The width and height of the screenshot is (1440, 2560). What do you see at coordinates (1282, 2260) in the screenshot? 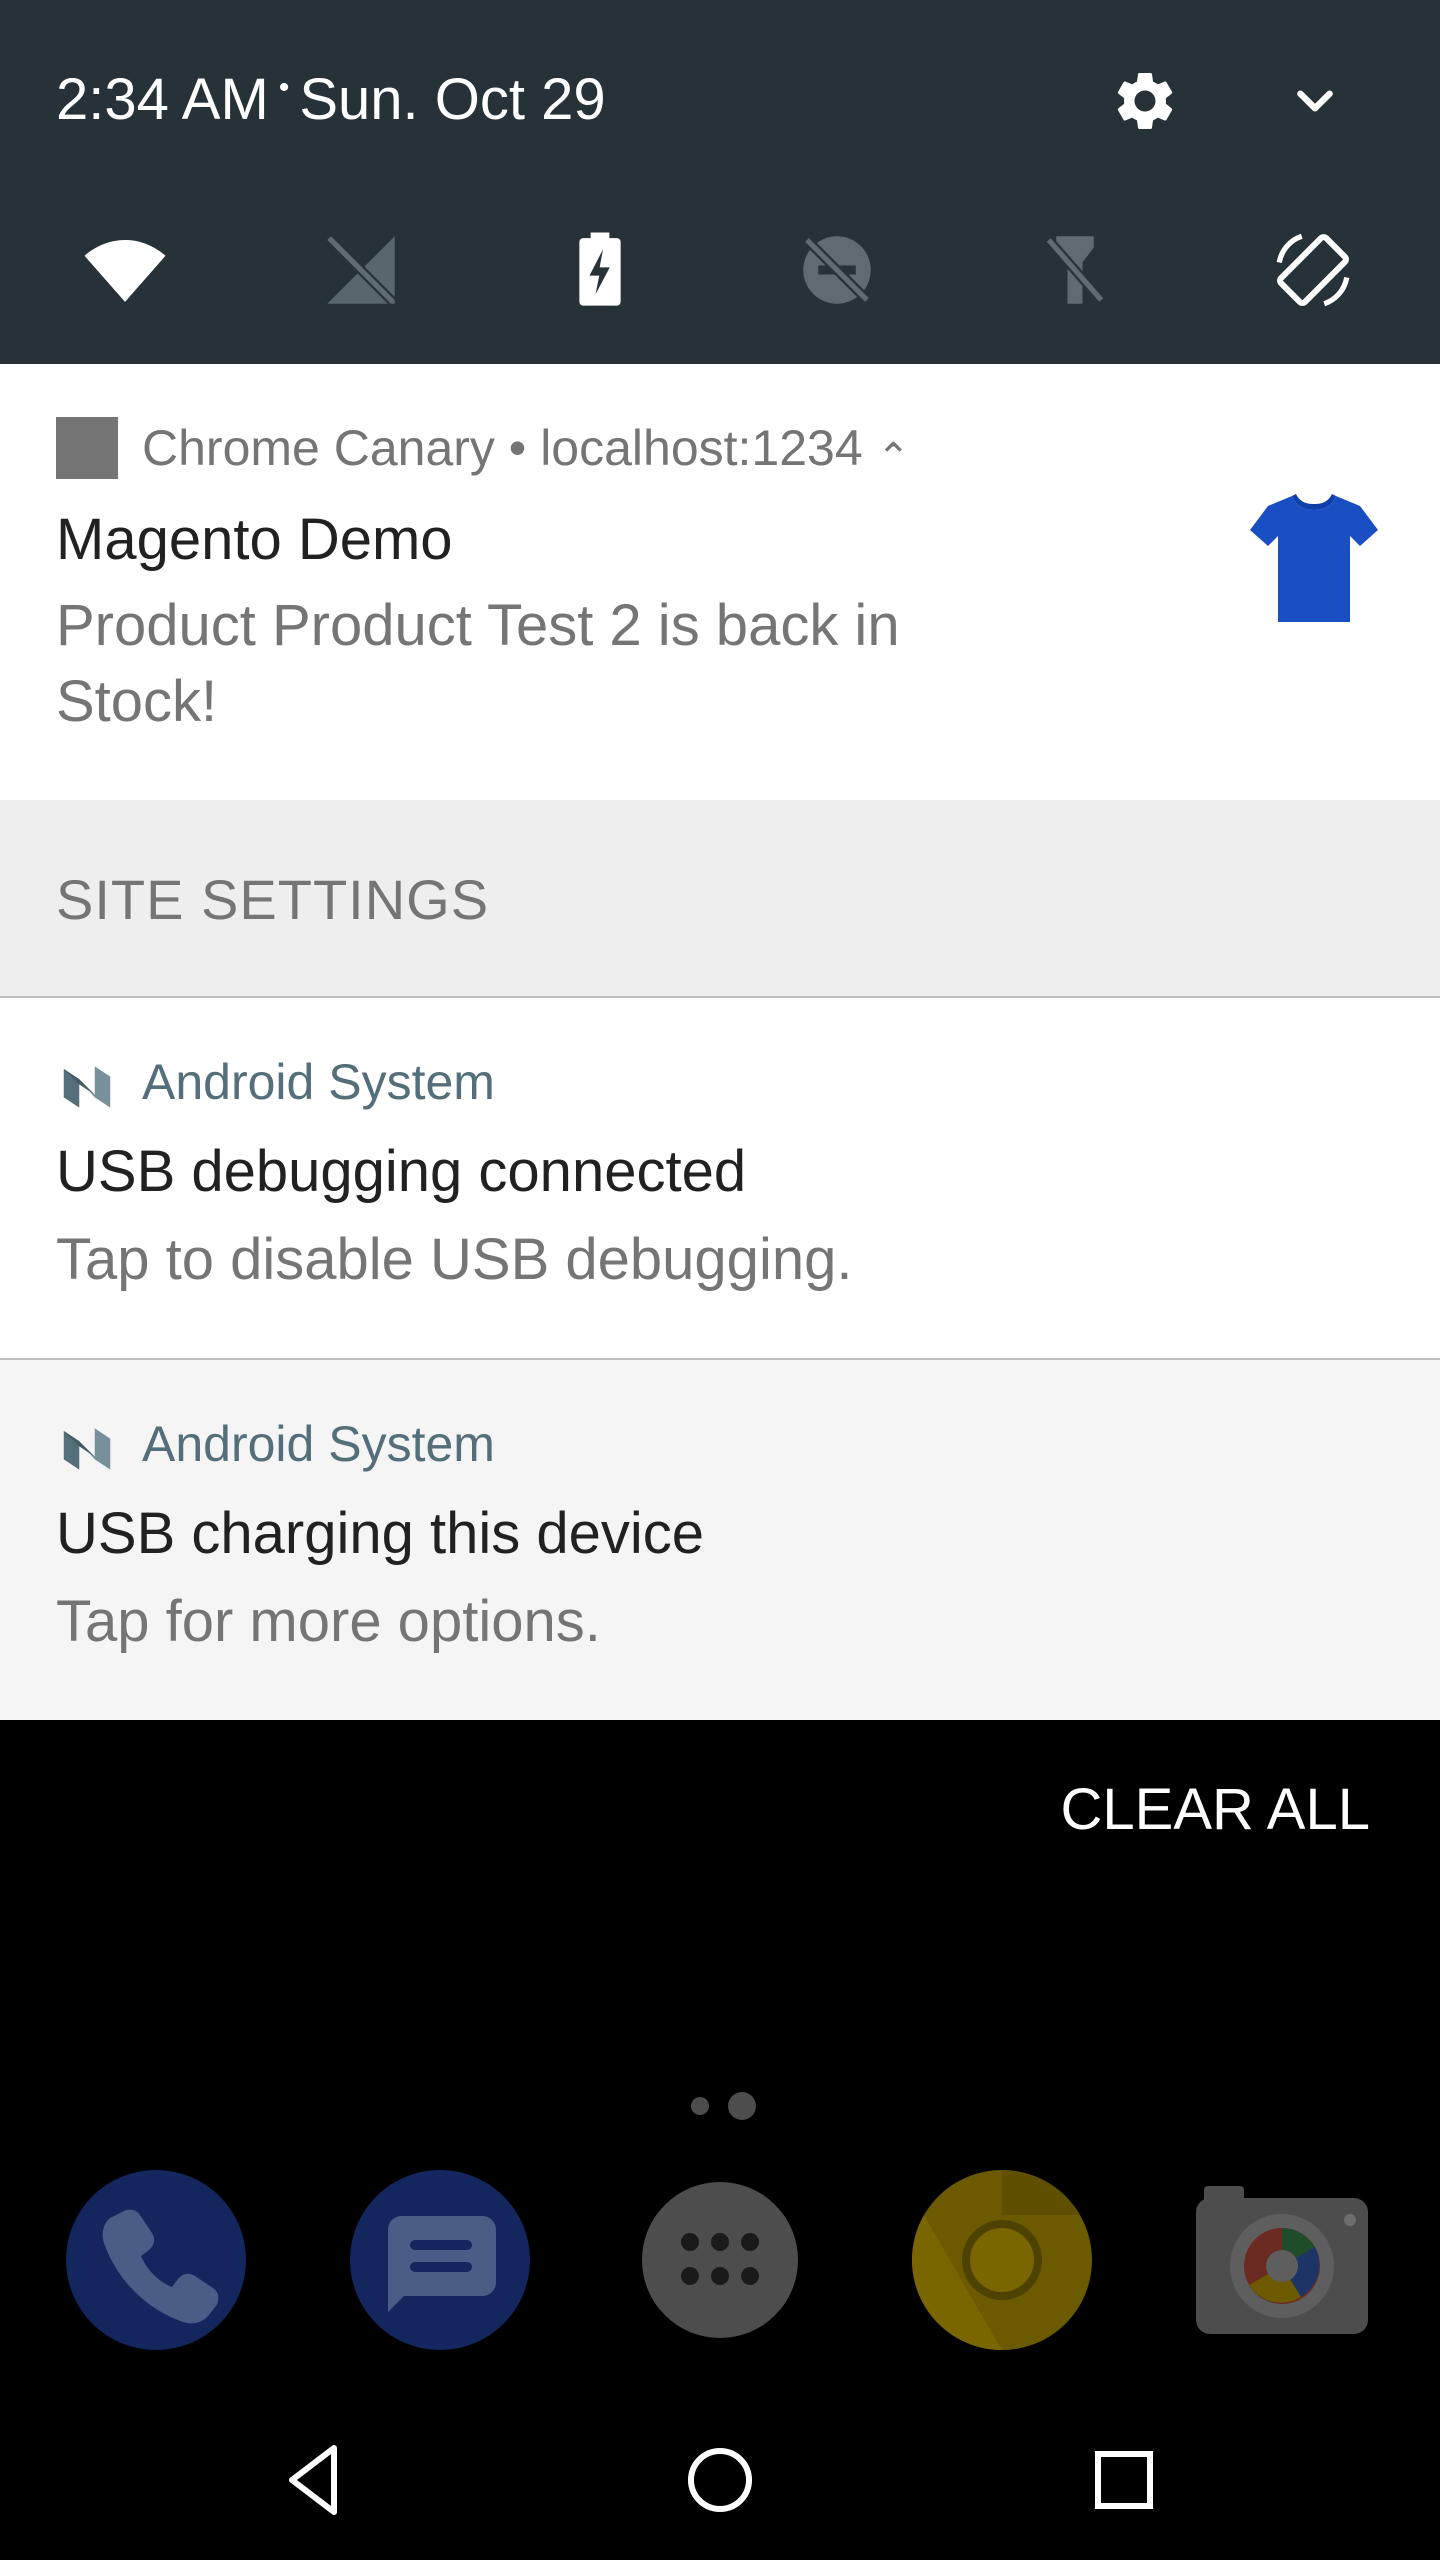
I see `camera-icon` at bounding box center [1282, 2260].